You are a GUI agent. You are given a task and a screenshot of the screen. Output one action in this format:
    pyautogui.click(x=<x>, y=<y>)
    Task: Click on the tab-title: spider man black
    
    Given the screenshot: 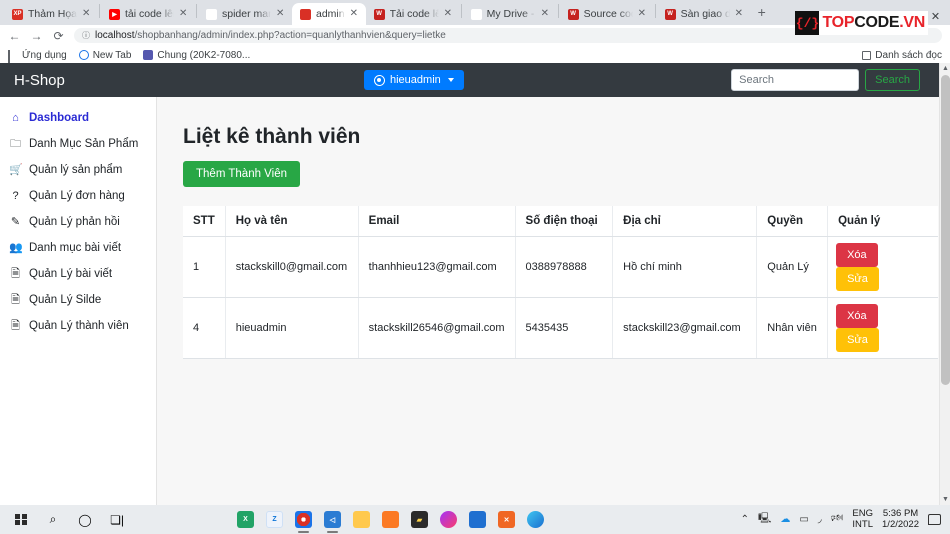 What is the action you would take?
    pyautogui.click(x=246, y=14)
    